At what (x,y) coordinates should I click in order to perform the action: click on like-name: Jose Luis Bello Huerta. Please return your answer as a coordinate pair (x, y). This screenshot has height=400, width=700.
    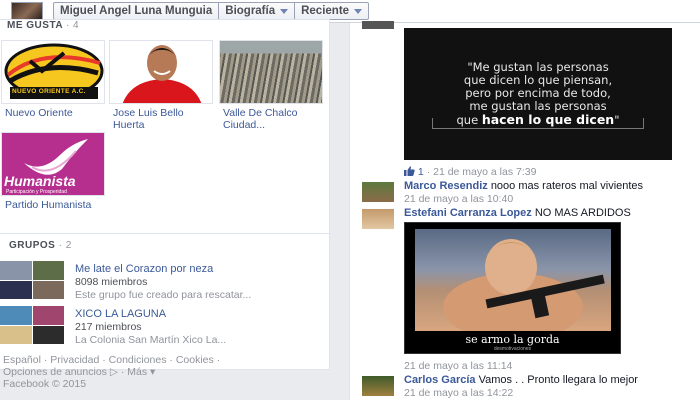
    Looking at the image, I should click on (161, 119).